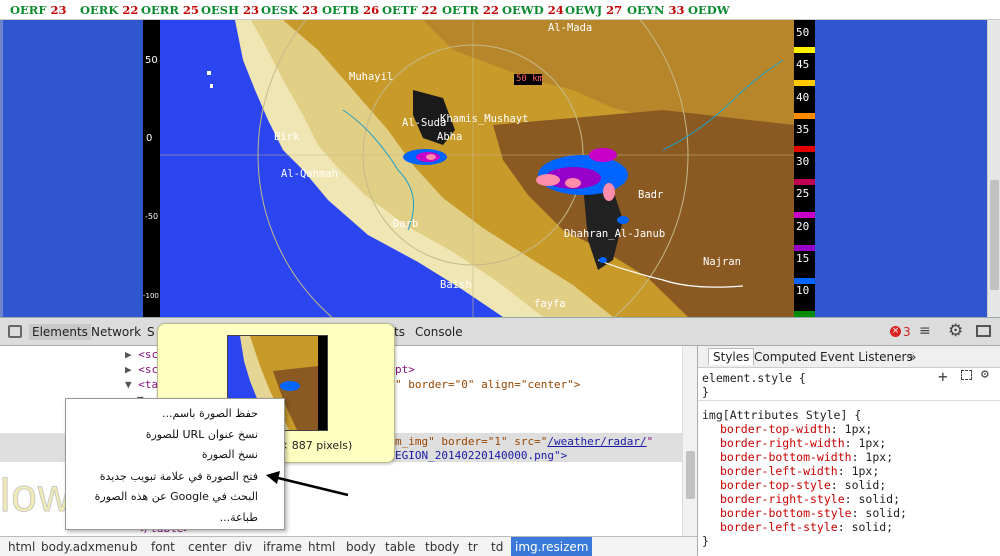 The height and width of the screenshot is (556, 1000). What do you see at coordinates (439, 332) in the screenshot?
I see `tab-console: Console` at bounding box center [439, 332].